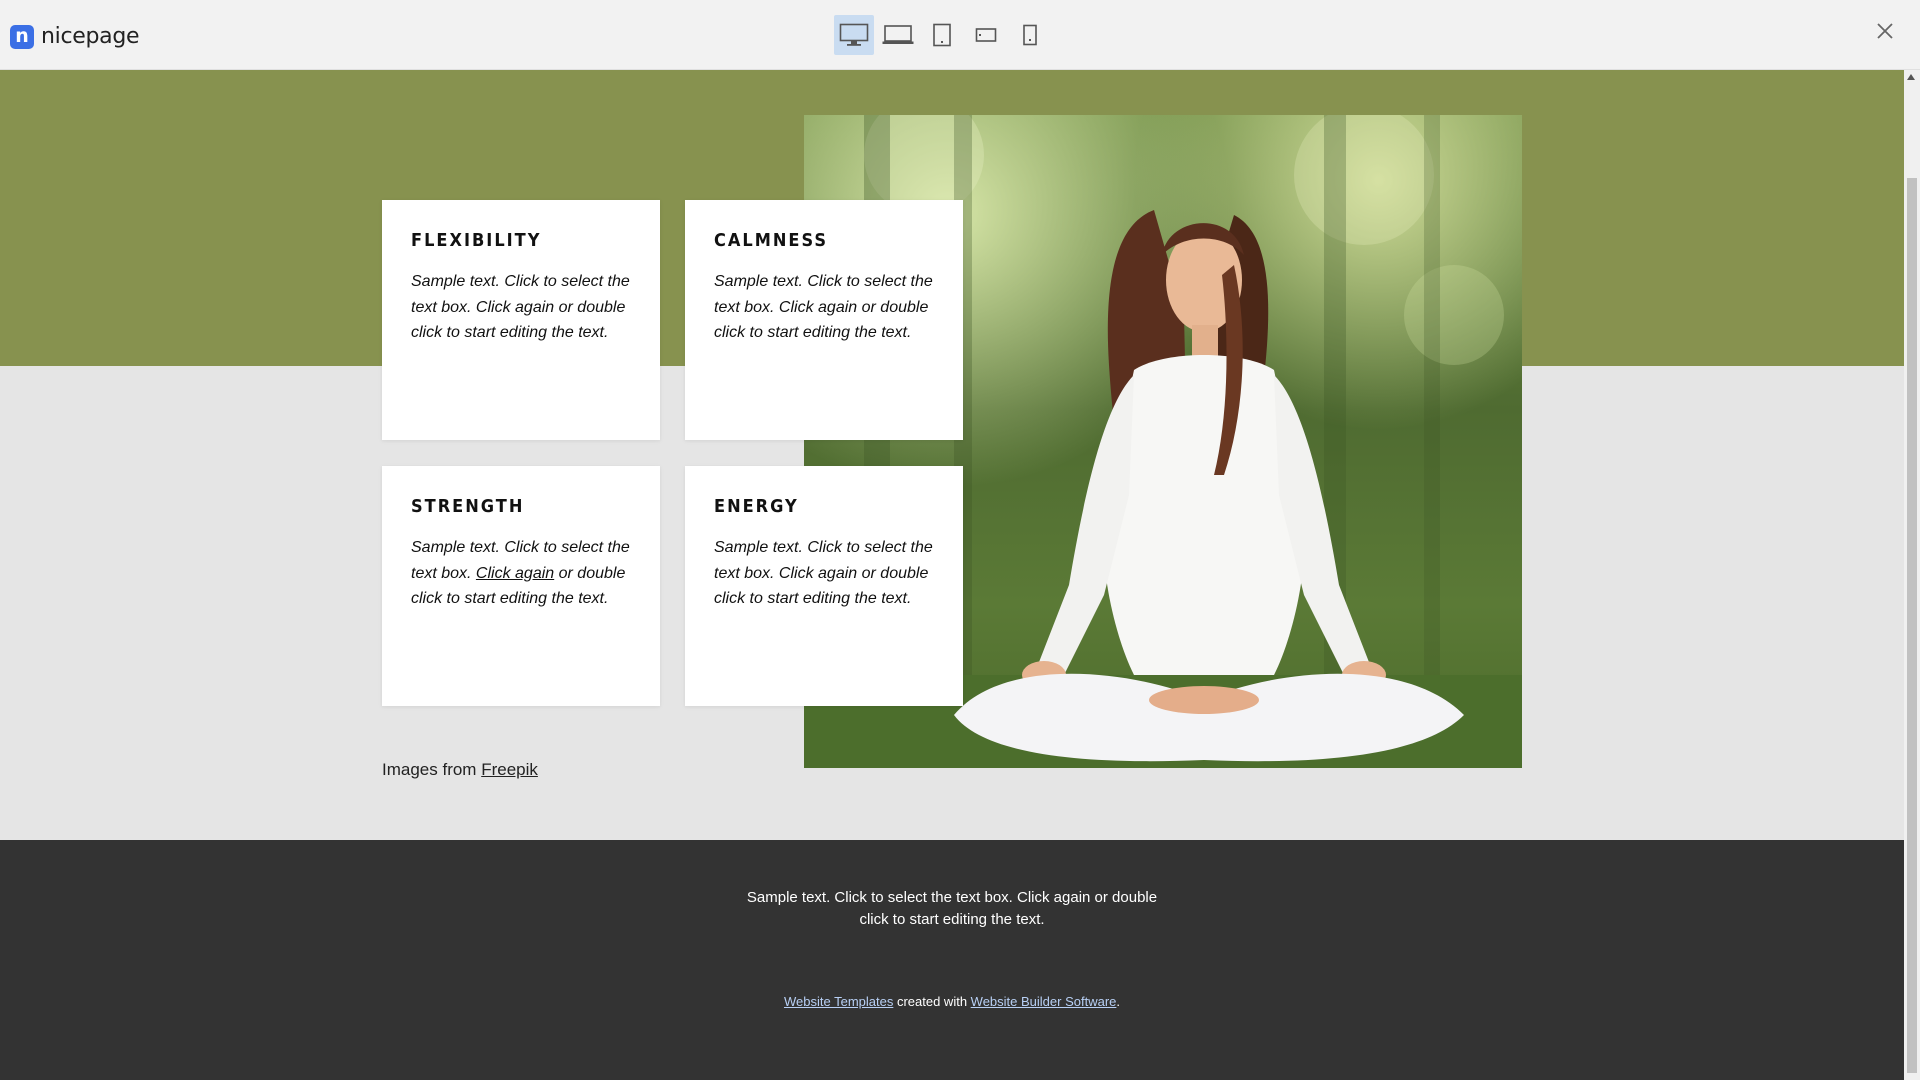 Image resolution: width=1920 pixels, height=1080 pixels. I want to click on footer-suffix: ., so click(1118, 1001).